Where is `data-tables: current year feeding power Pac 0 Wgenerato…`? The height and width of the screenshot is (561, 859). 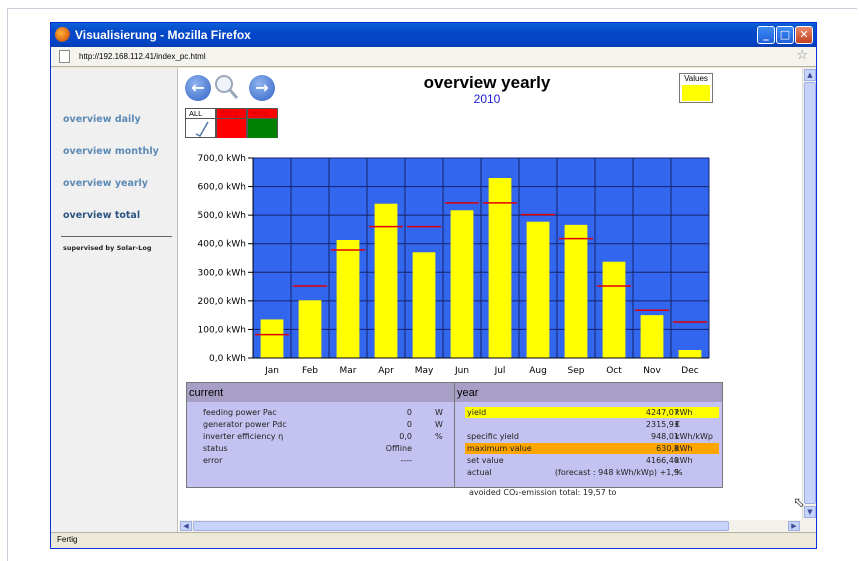 data-tables: current year feeding power Pac 0 Wgenerato… is located at coordinates (454, 435).